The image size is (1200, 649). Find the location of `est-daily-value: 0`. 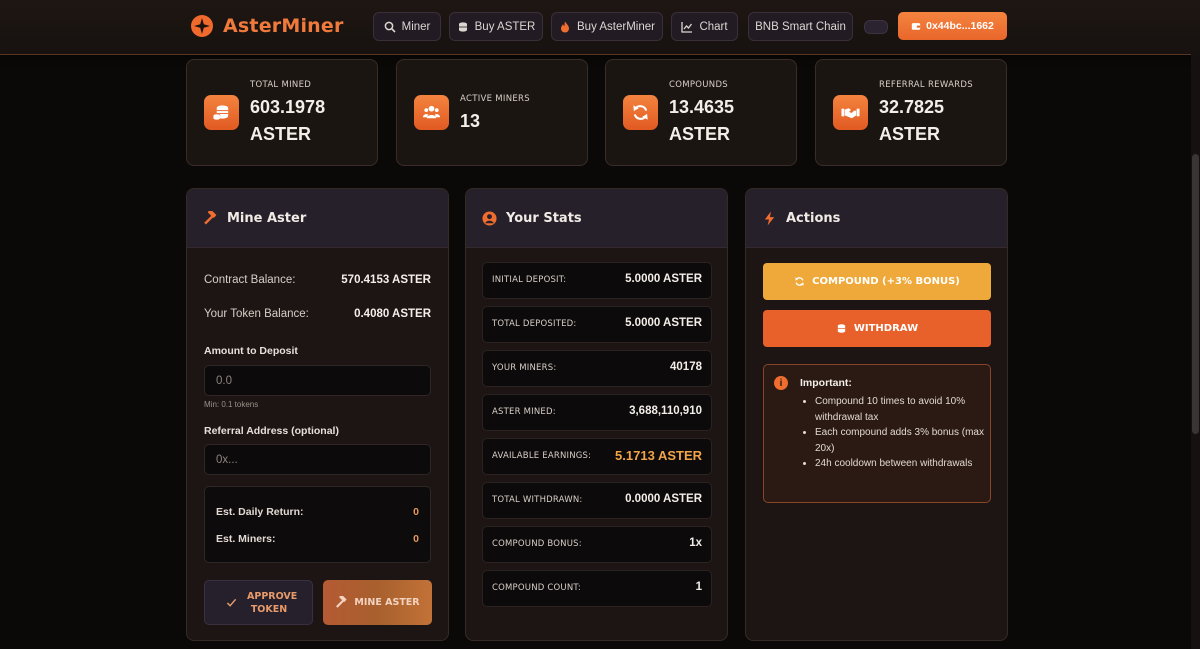

est-daily-value: 0 is located at coordinates (416, 512).